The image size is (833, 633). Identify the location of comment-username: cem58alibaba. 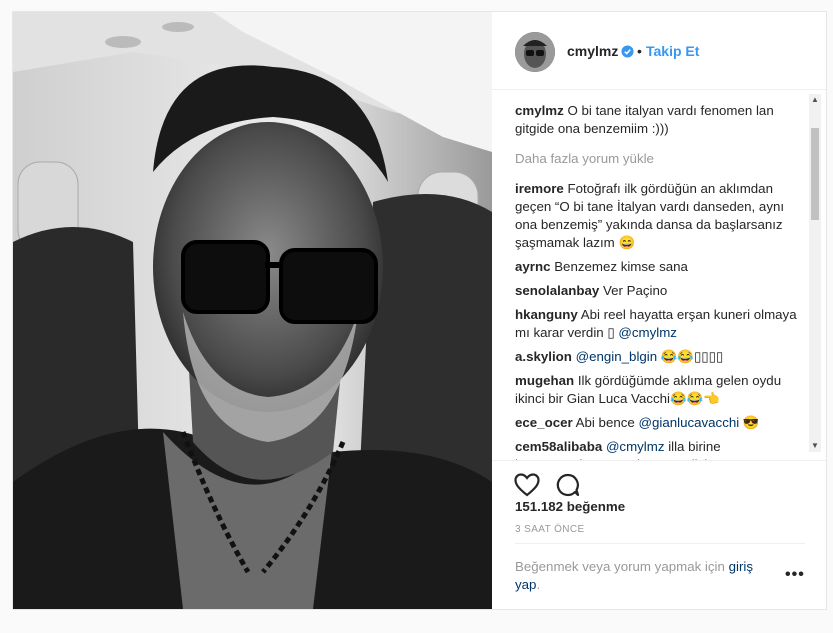
(558, 446).